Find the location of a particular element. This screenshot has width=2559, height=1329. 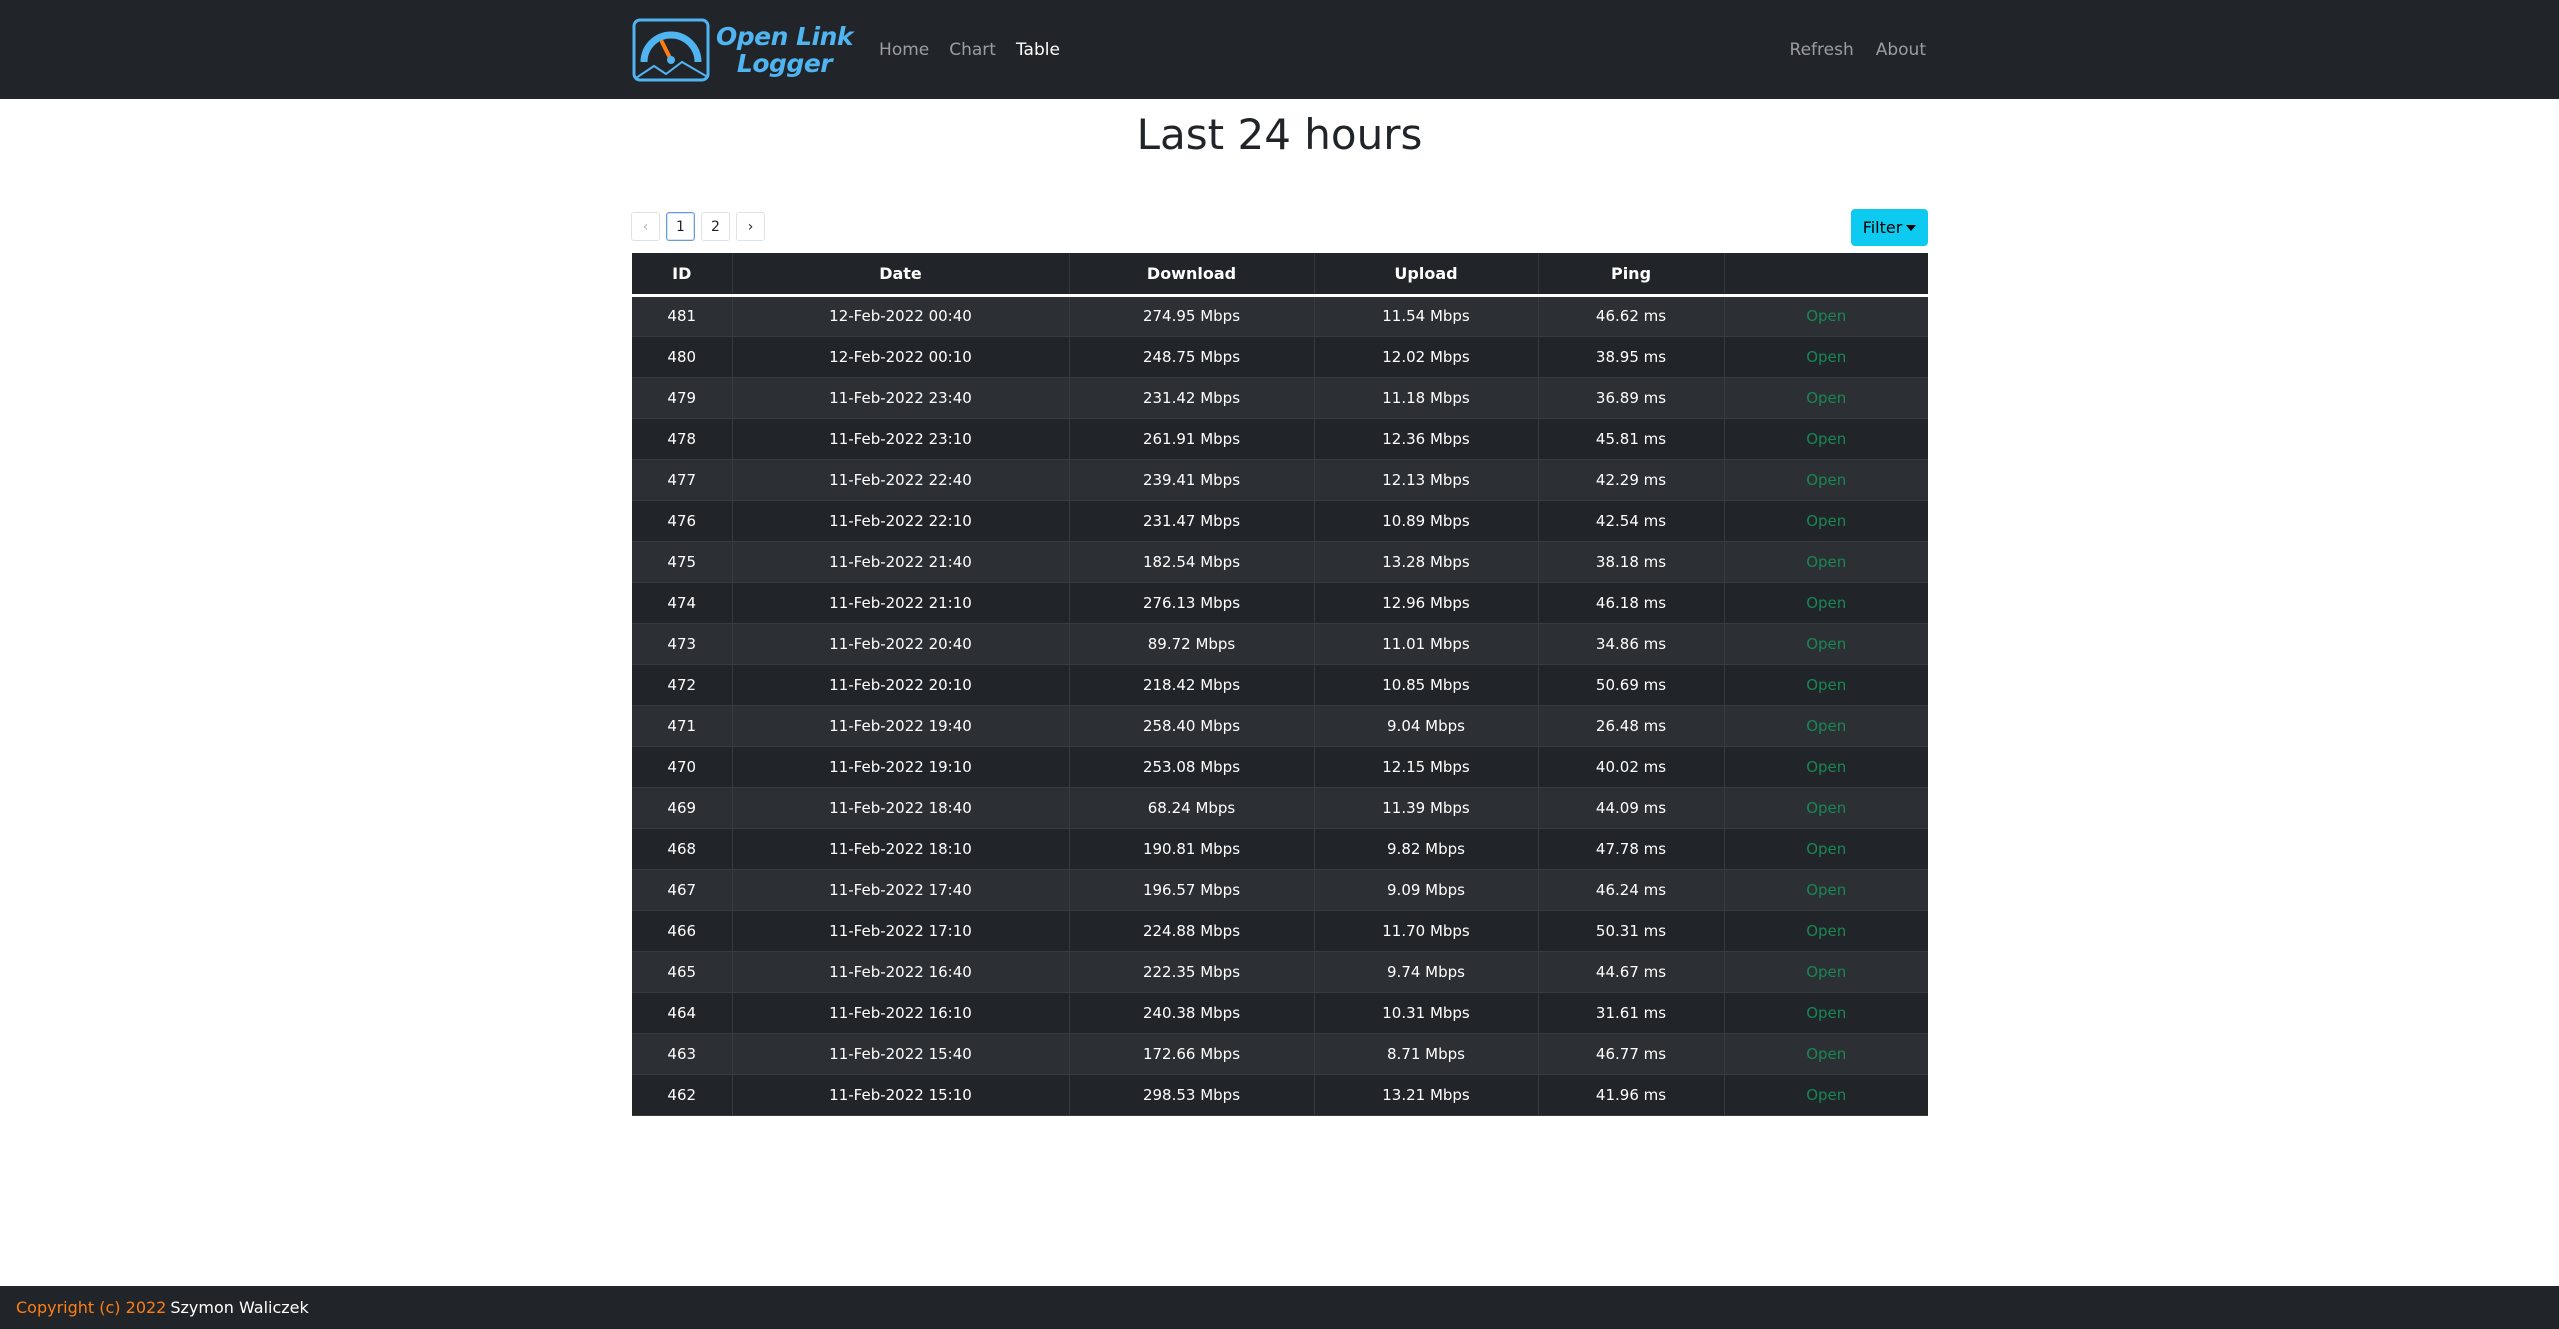

pagination-page-2: 2 is located at coordinates (715, 226).